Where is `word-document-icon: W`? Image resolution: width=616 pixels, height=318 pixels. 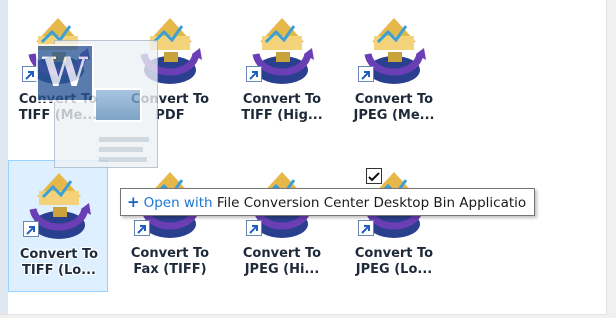 word-document-icon: W is located at coordinates (65, 73).